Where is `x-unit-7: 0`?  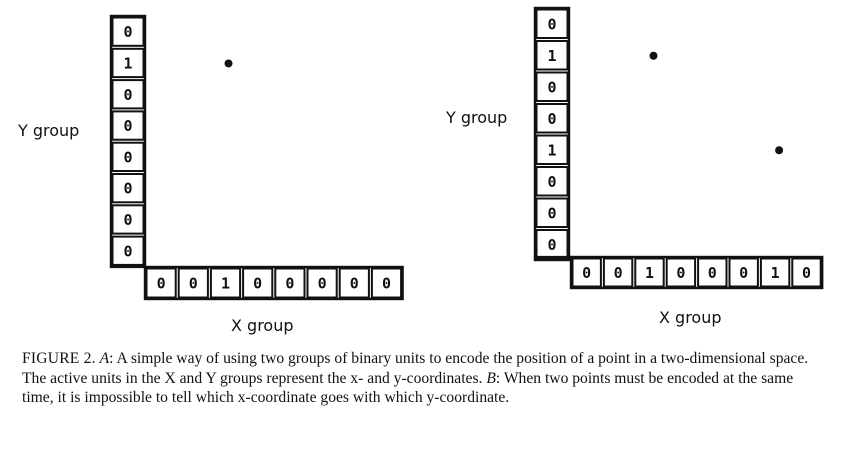 x-unit-7: 0 is located at coordinates (354, 283).